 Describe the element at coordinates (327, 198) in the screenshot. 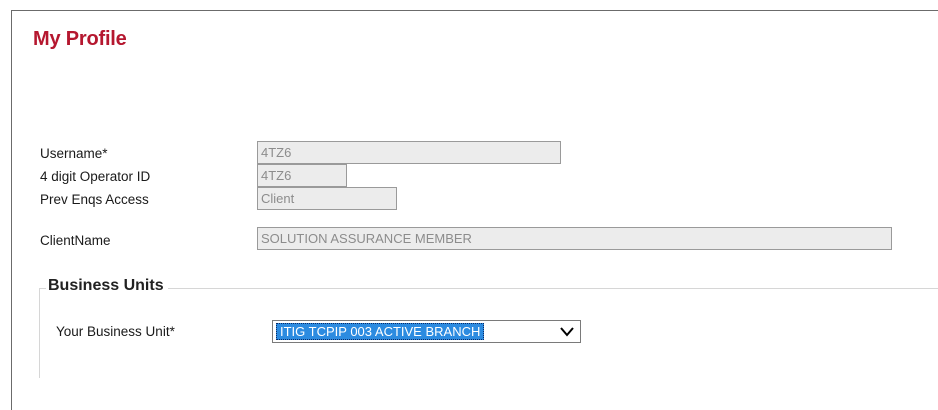

I see `prev-enqs-access-field: Client` at that location.